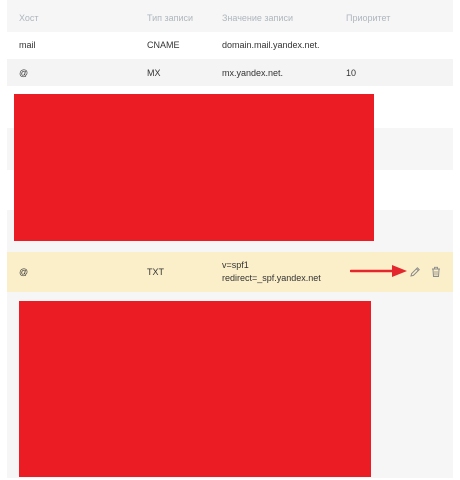 This screenshot has width=460, height=480. What do you see at coordinates (163, 45) in the screenshot?
I see `record-type: CNAME` at bounding box center [163, 45].